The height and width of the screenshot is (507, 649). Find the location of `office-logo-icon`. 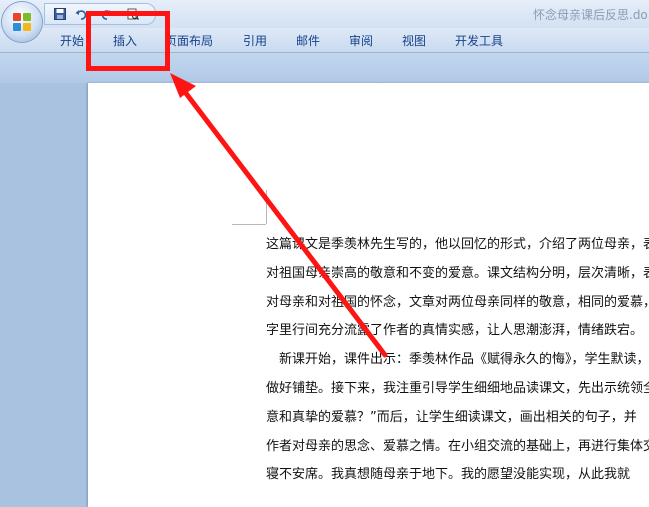

office-logo-icon is located at coordinates (22, 22).